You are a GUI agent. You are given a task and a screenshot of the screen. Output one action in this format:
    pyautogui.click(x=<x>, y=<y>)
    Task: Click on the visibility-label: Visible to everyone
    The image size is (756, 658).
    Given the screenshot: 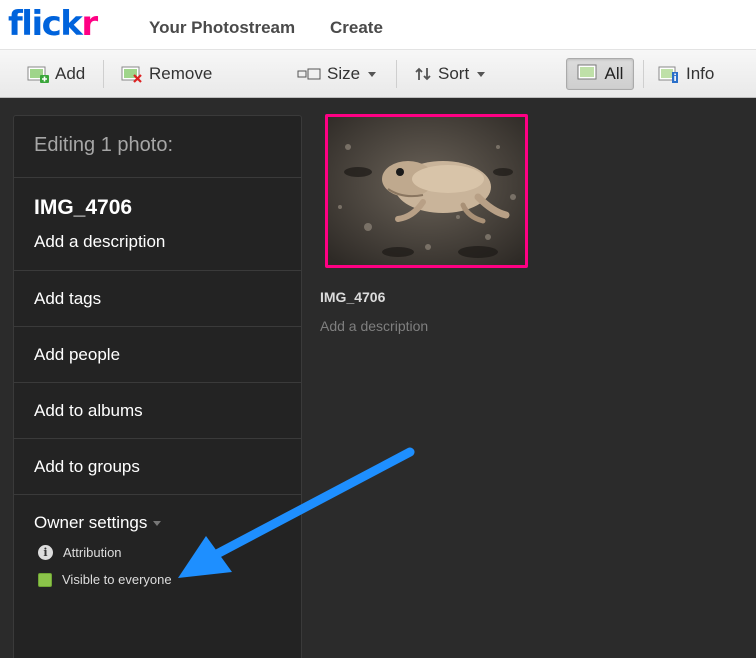 What is the action you would take?
    pyautogui.click(x=117, y=579)
    